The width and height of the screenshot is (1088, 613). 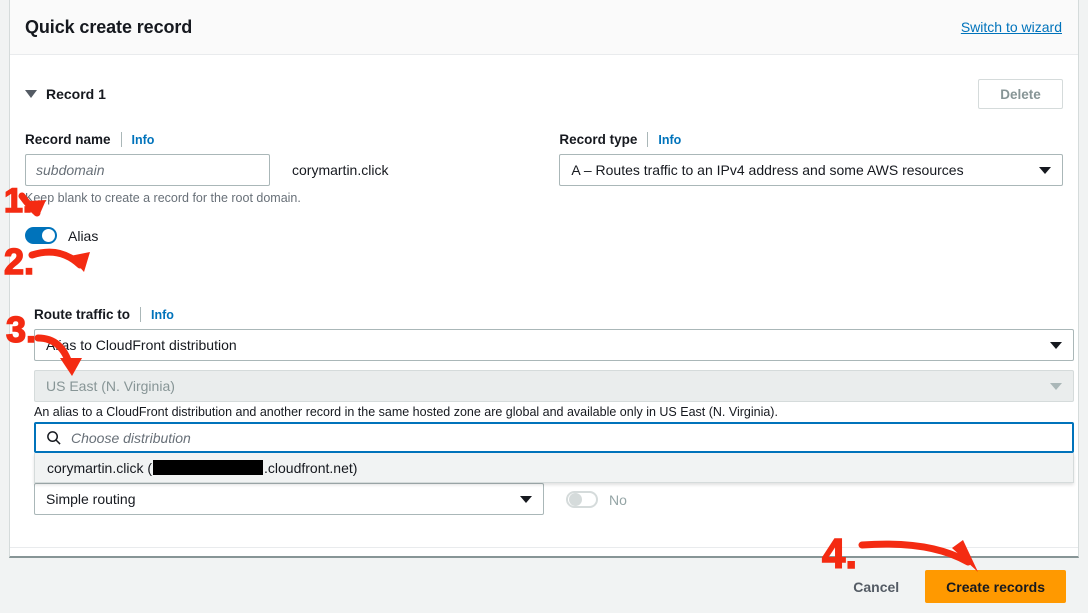 I want to click on evaluate-health-label: No, so click(x=618, y=499).